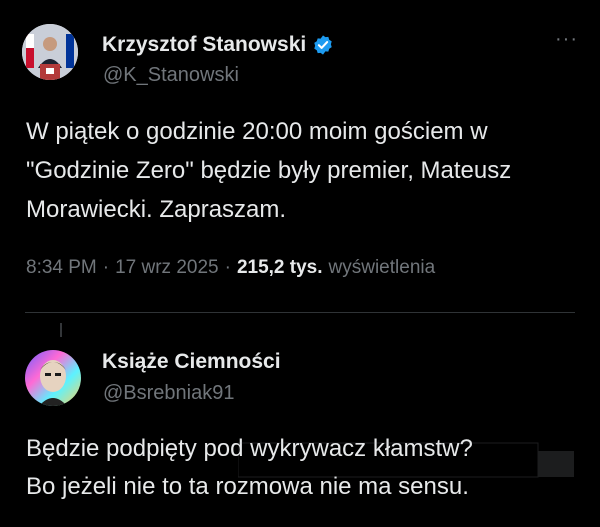  I want to click on author-name-row: Krzysztof Stanowski, so click(218, 45).